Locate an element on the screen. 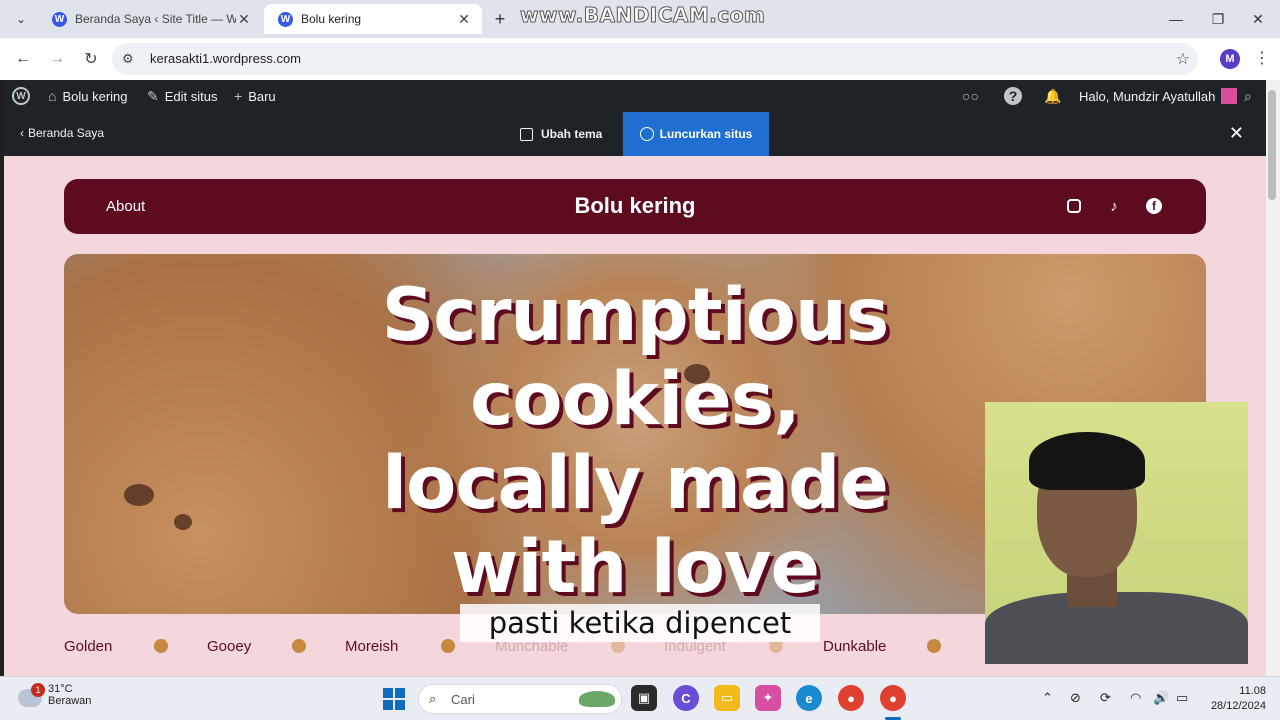 The height and width of the screenshot is (720, 1280). browser-toolbar: ← → ↻ ⚙ kerasakti1.wordpress.com ☆ M ⋮ is located at coordinates (640, 59).